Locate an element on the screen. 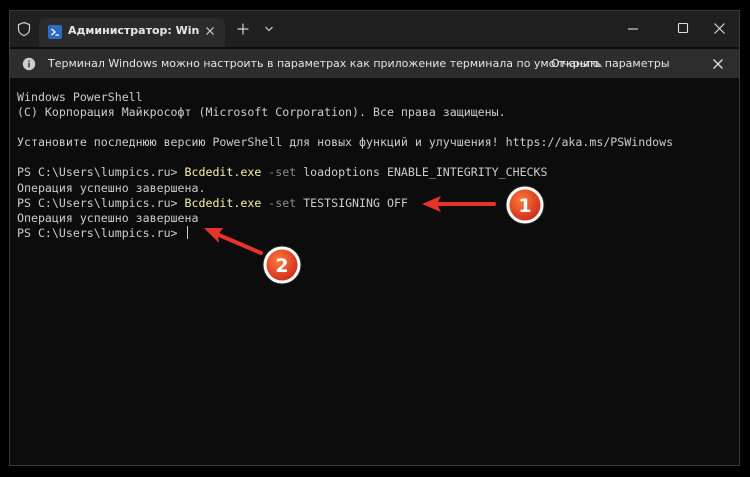 Image resolution: width=750 pixels, height=477 pixels. shield-icon is located at coordinates (24, 29).